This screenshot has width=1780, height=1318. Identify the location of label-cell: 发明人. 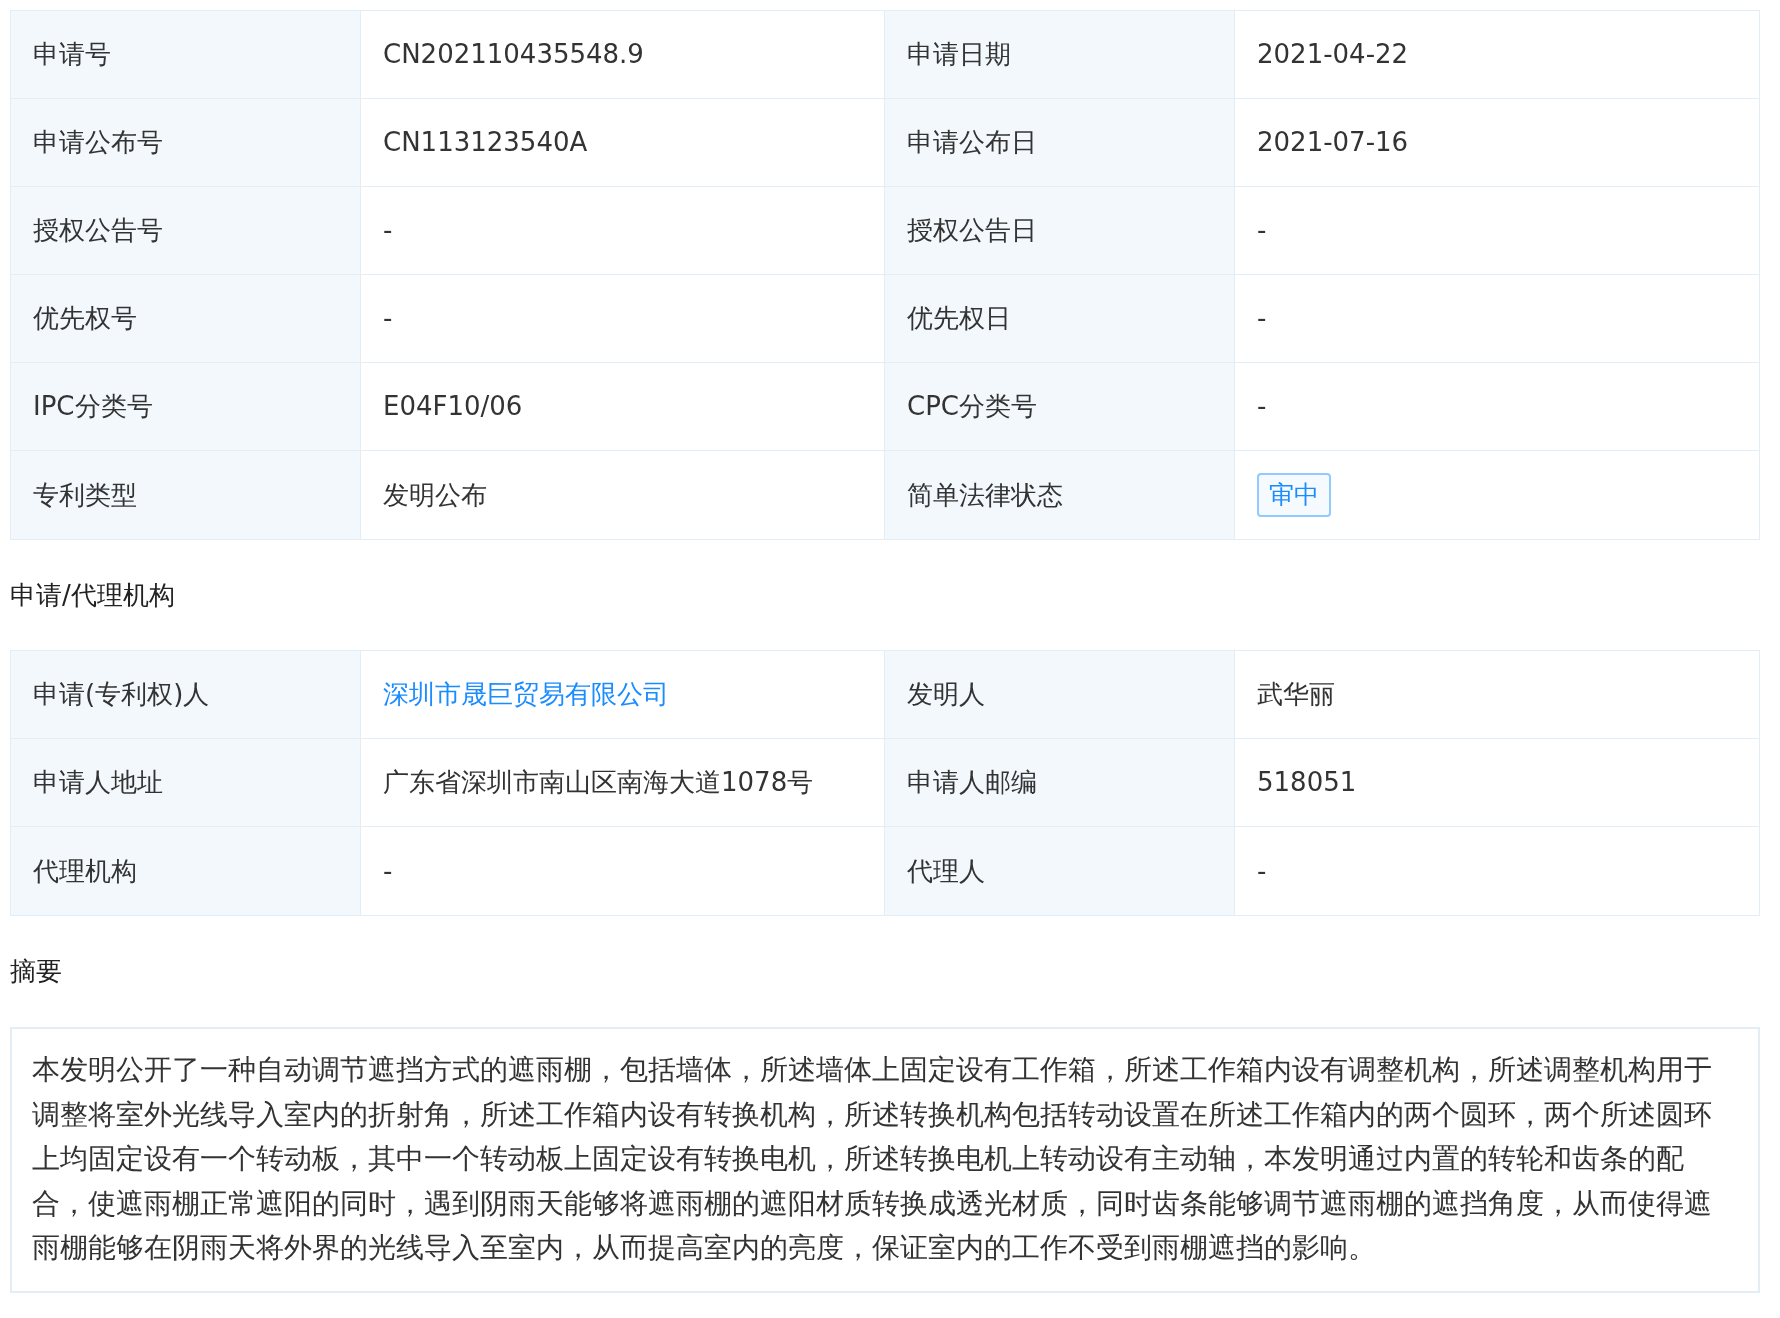
(1060, 694).